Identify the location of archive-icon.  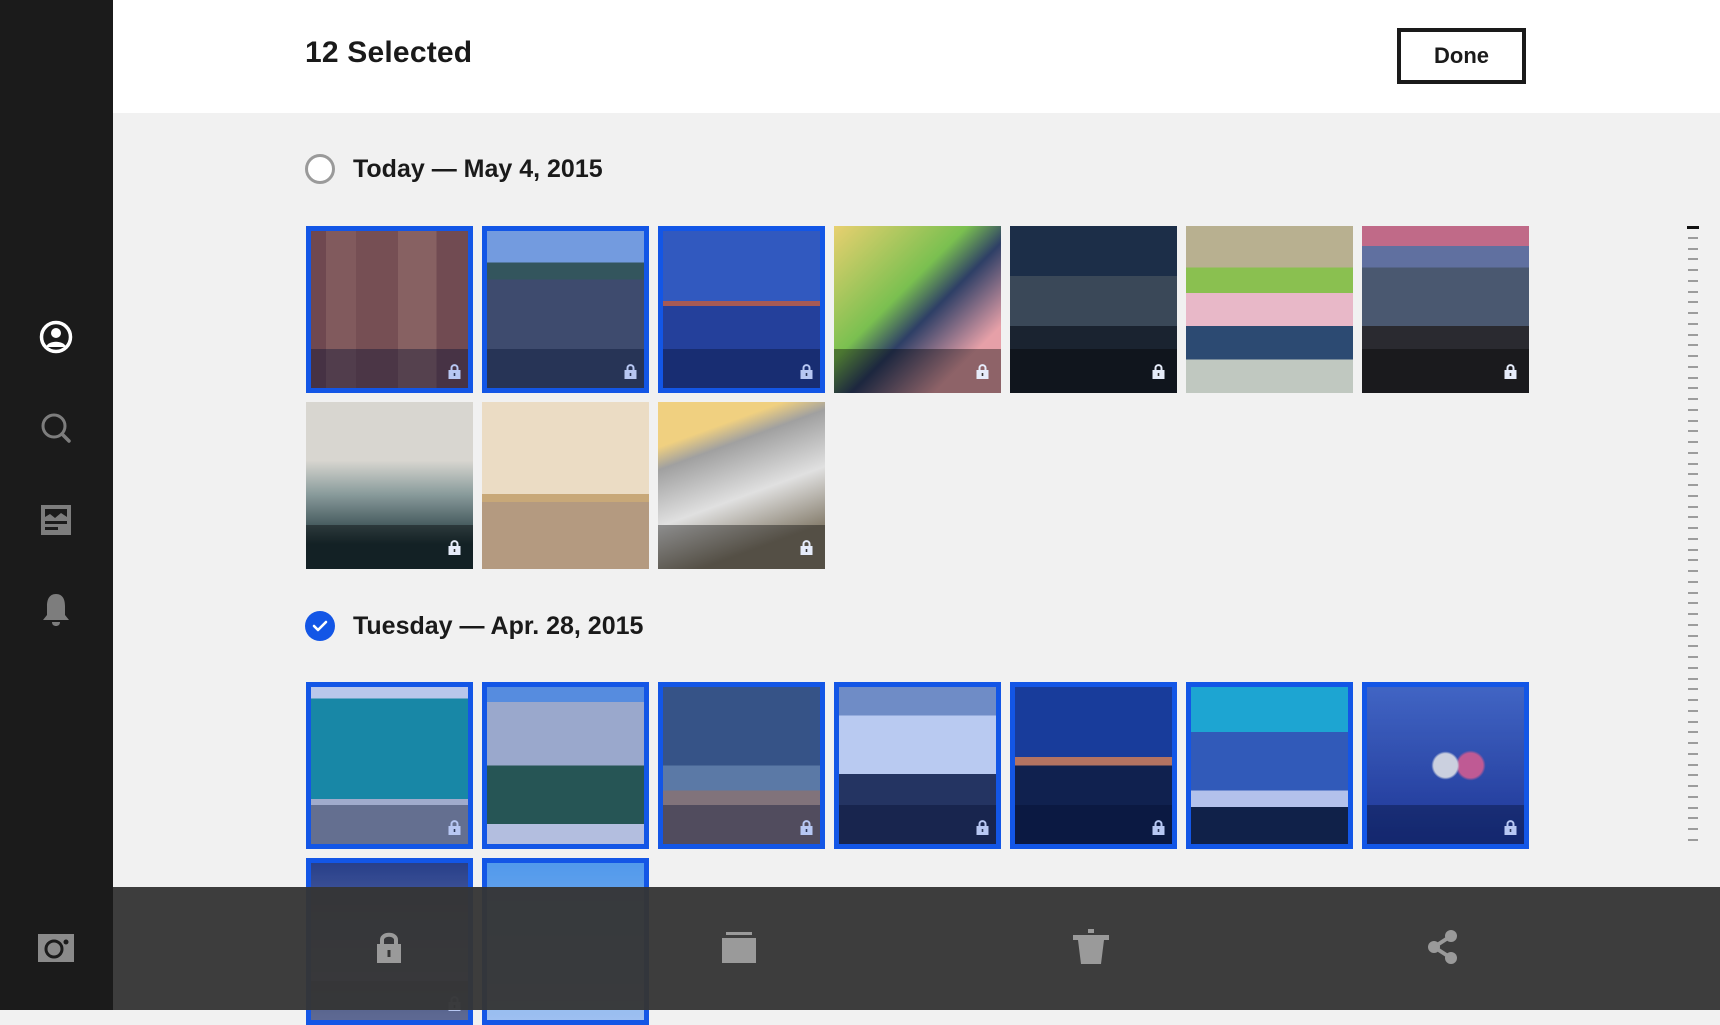
(739, 947).